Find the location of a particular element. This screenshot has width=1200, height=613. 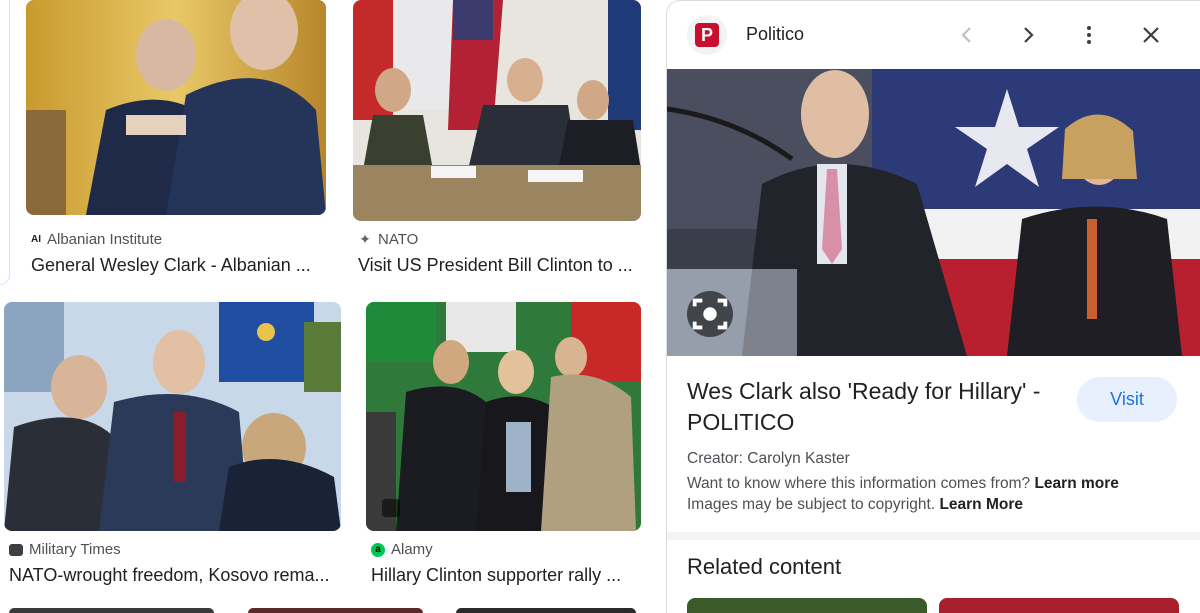

albanian-institute-logo-icon: AI is located at coordinates (36, 239).